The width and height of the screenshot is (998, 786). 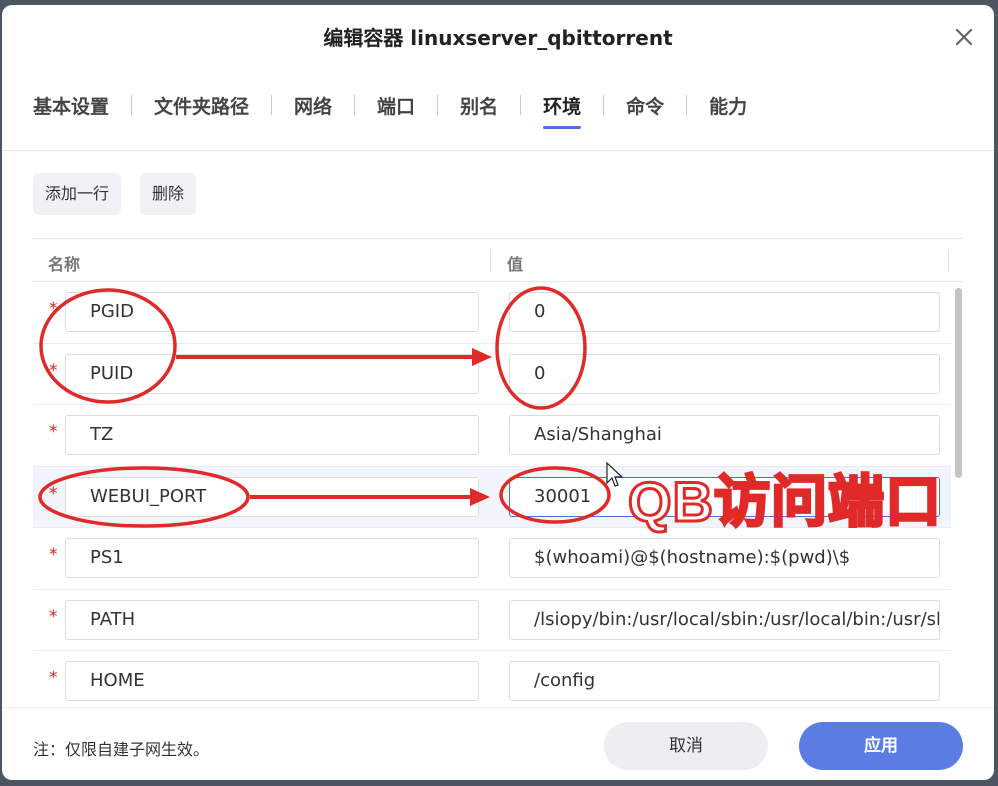 What do you see at coordinates (492, 679) in the screenshot?
I see `table-row: * HOME /config` at bounding box center [492, 679].